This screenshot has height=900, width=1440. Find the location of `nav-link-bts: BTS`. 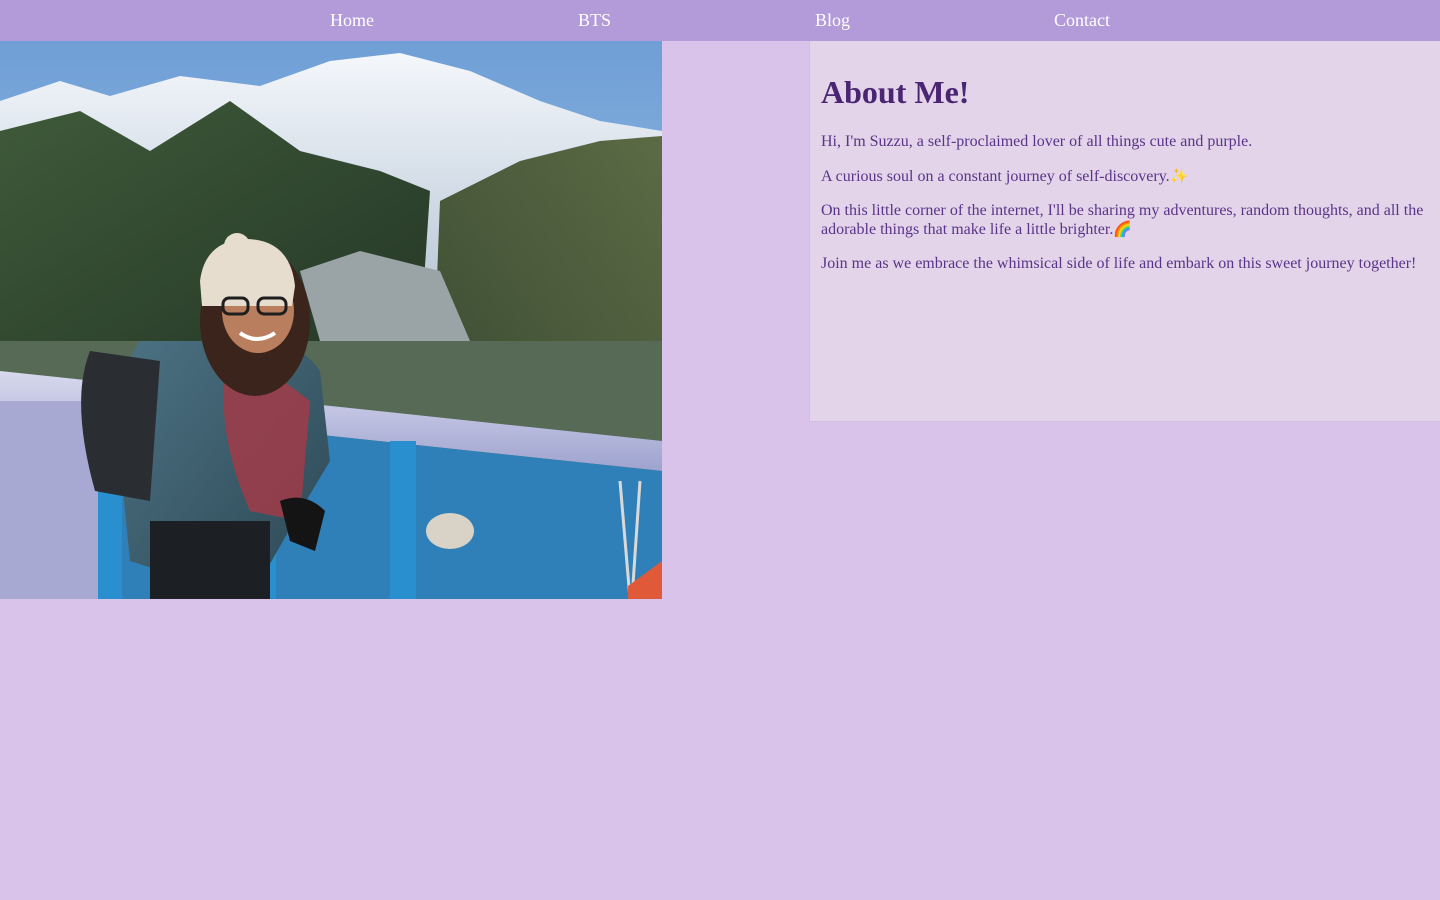

nav-link-bts: BTS is located at coordinates (594, 20).